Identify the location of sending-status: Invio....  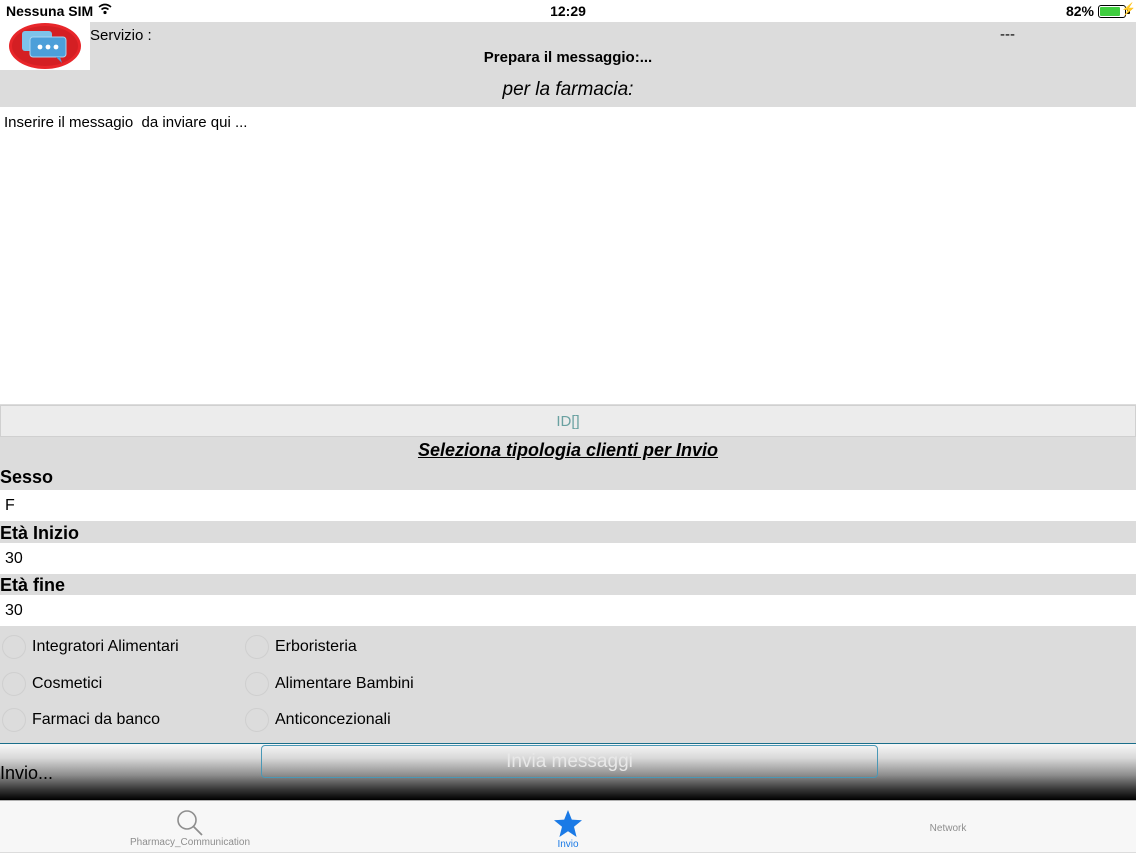
(27, 773).